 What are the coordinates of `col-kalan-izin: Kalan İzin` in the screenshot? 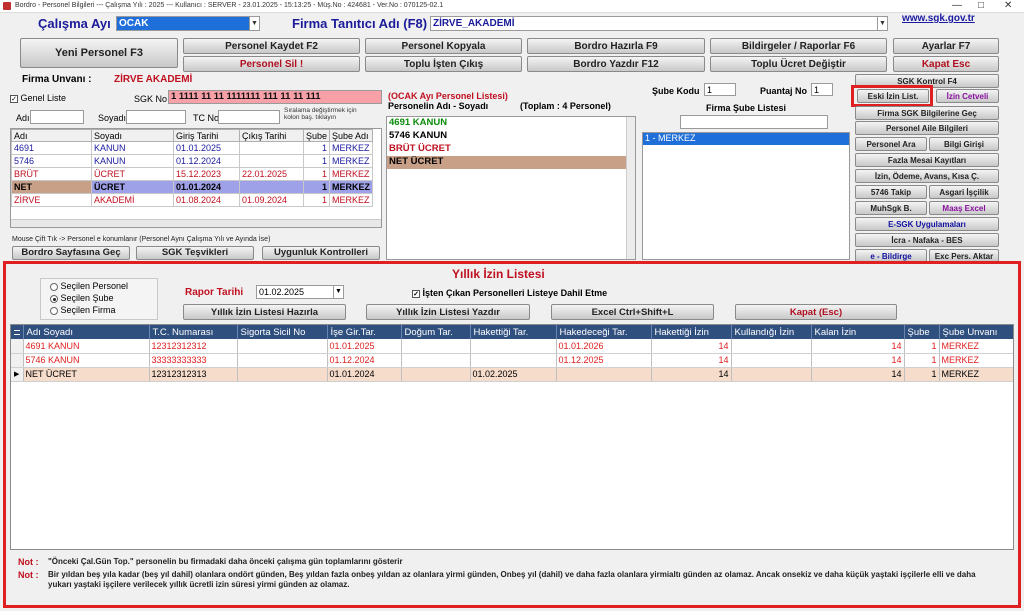 It's located at (858, 332).